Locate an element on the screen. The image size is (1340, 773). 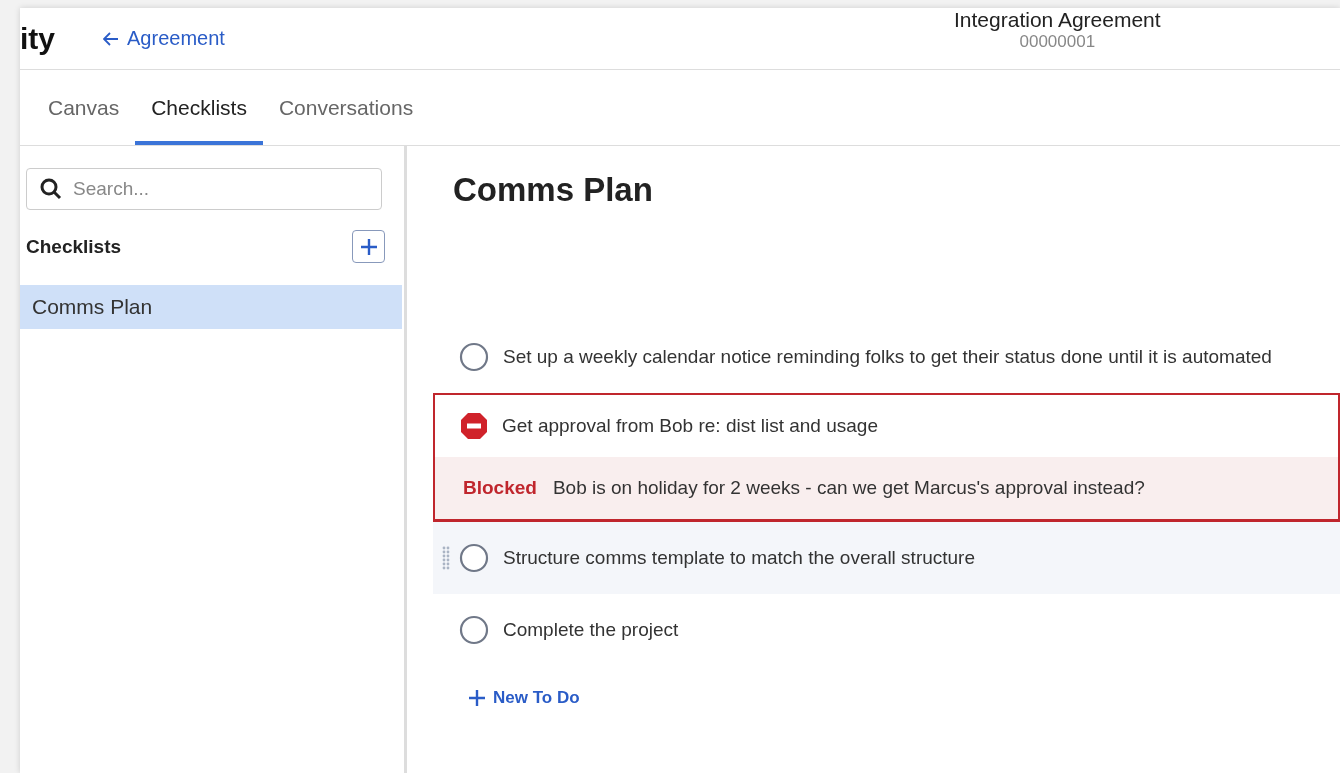
search-icon is located at coordinates (51, 189).